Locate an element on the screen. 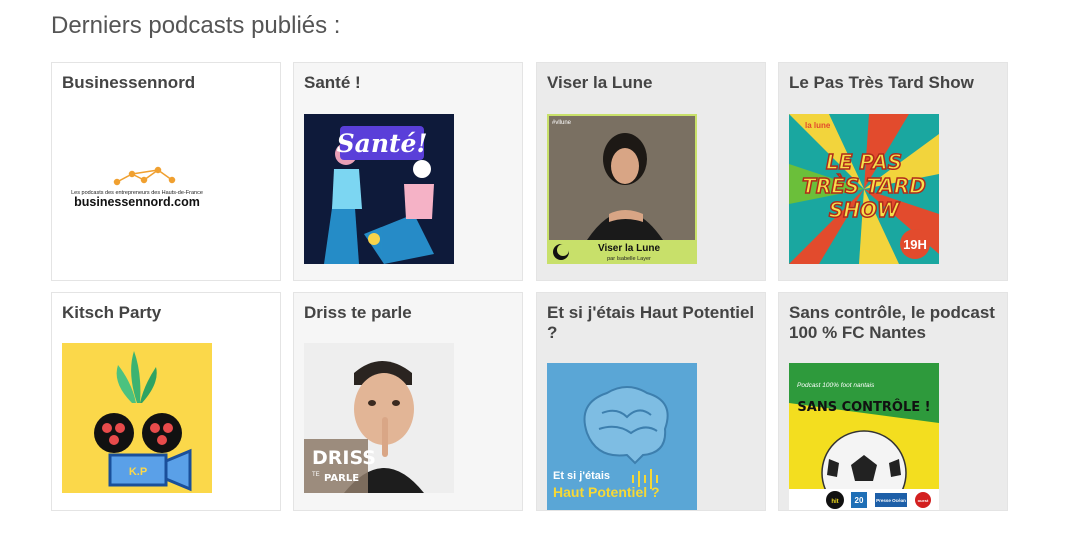 This screenshot has width=1089, height=541. podcast-cover: LE PAS TRÈS TARD SHOW la lune 19H is located at coordinates (864, 189).